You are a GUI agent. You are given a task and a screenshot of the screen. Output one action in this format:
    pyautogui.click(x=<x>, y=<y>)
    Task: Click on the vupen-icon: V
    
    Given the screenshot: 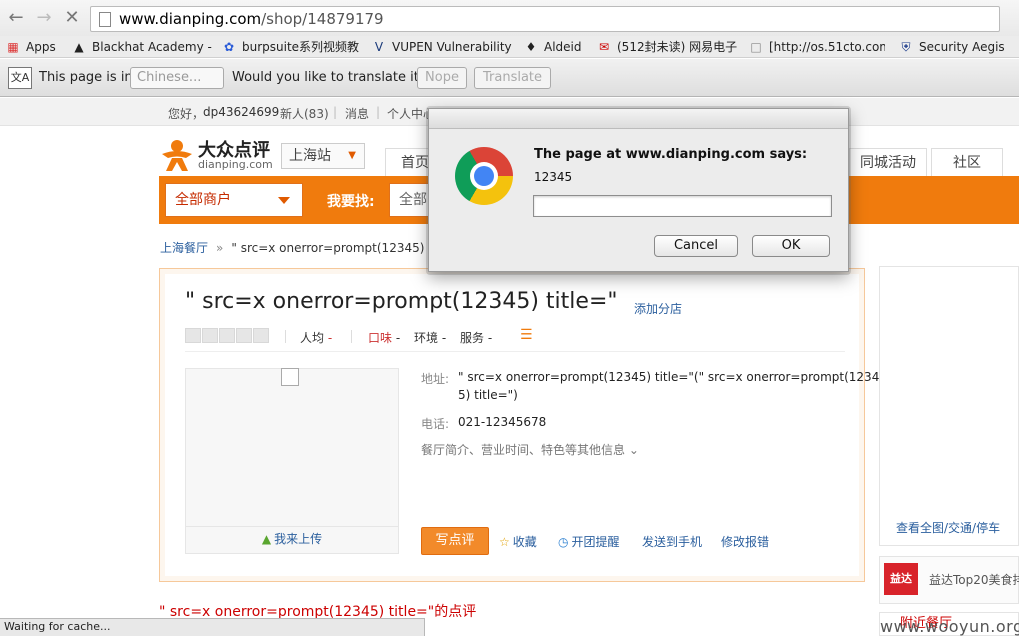 What is the action you would take?
    pyautogui.click(x=379, y=47)
    